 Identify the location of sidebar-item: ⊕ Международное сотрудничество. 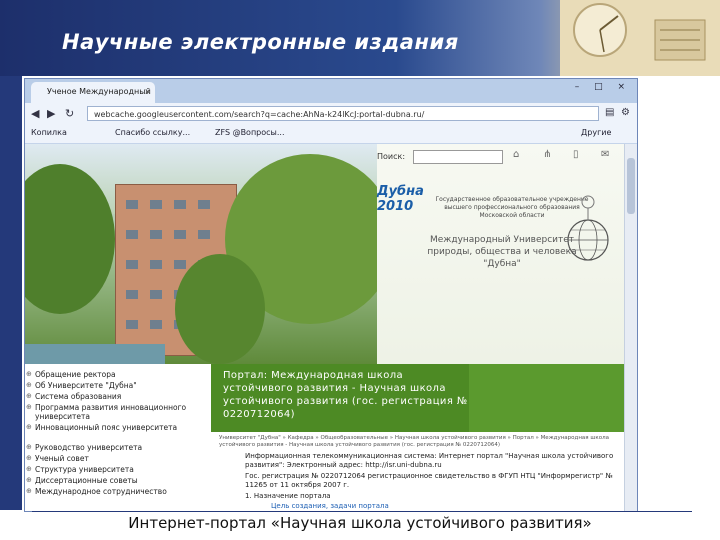
(118, 491).